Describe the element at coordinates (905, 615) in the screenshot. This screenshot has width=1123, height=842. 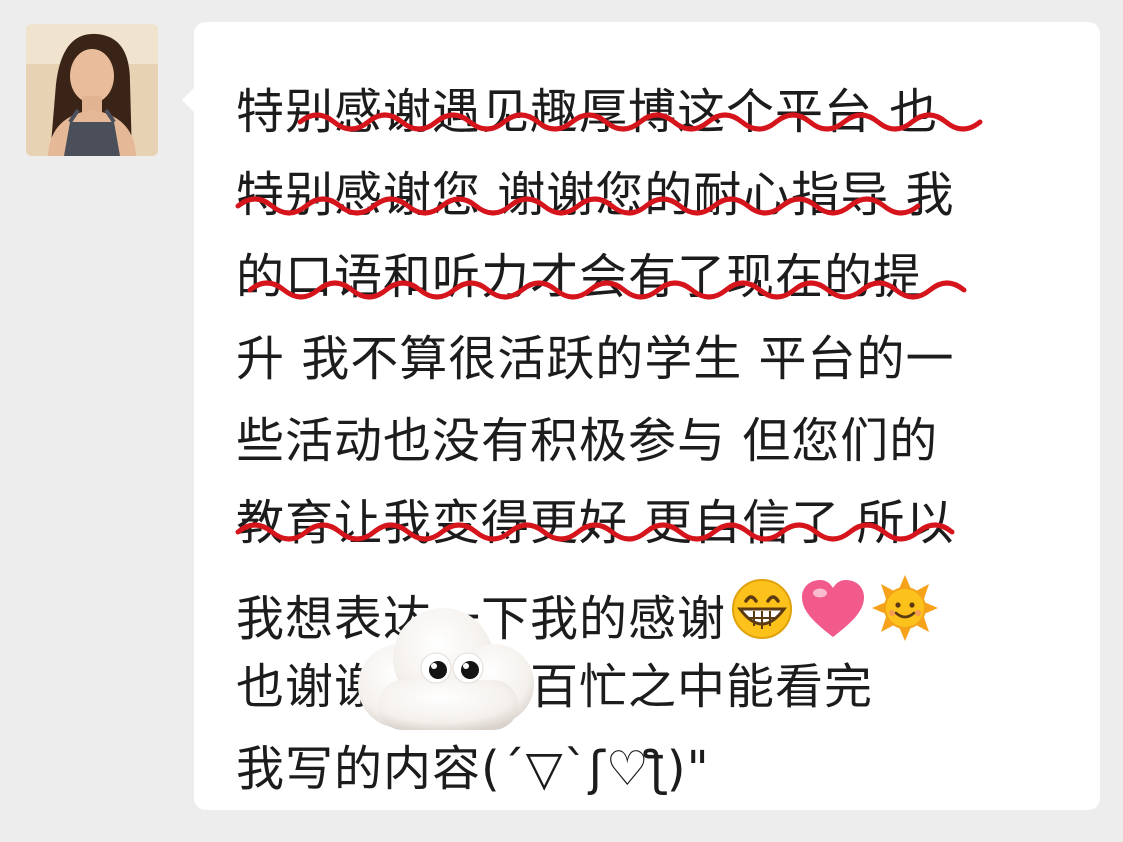
I see `sun-with-face-icon` at that location.